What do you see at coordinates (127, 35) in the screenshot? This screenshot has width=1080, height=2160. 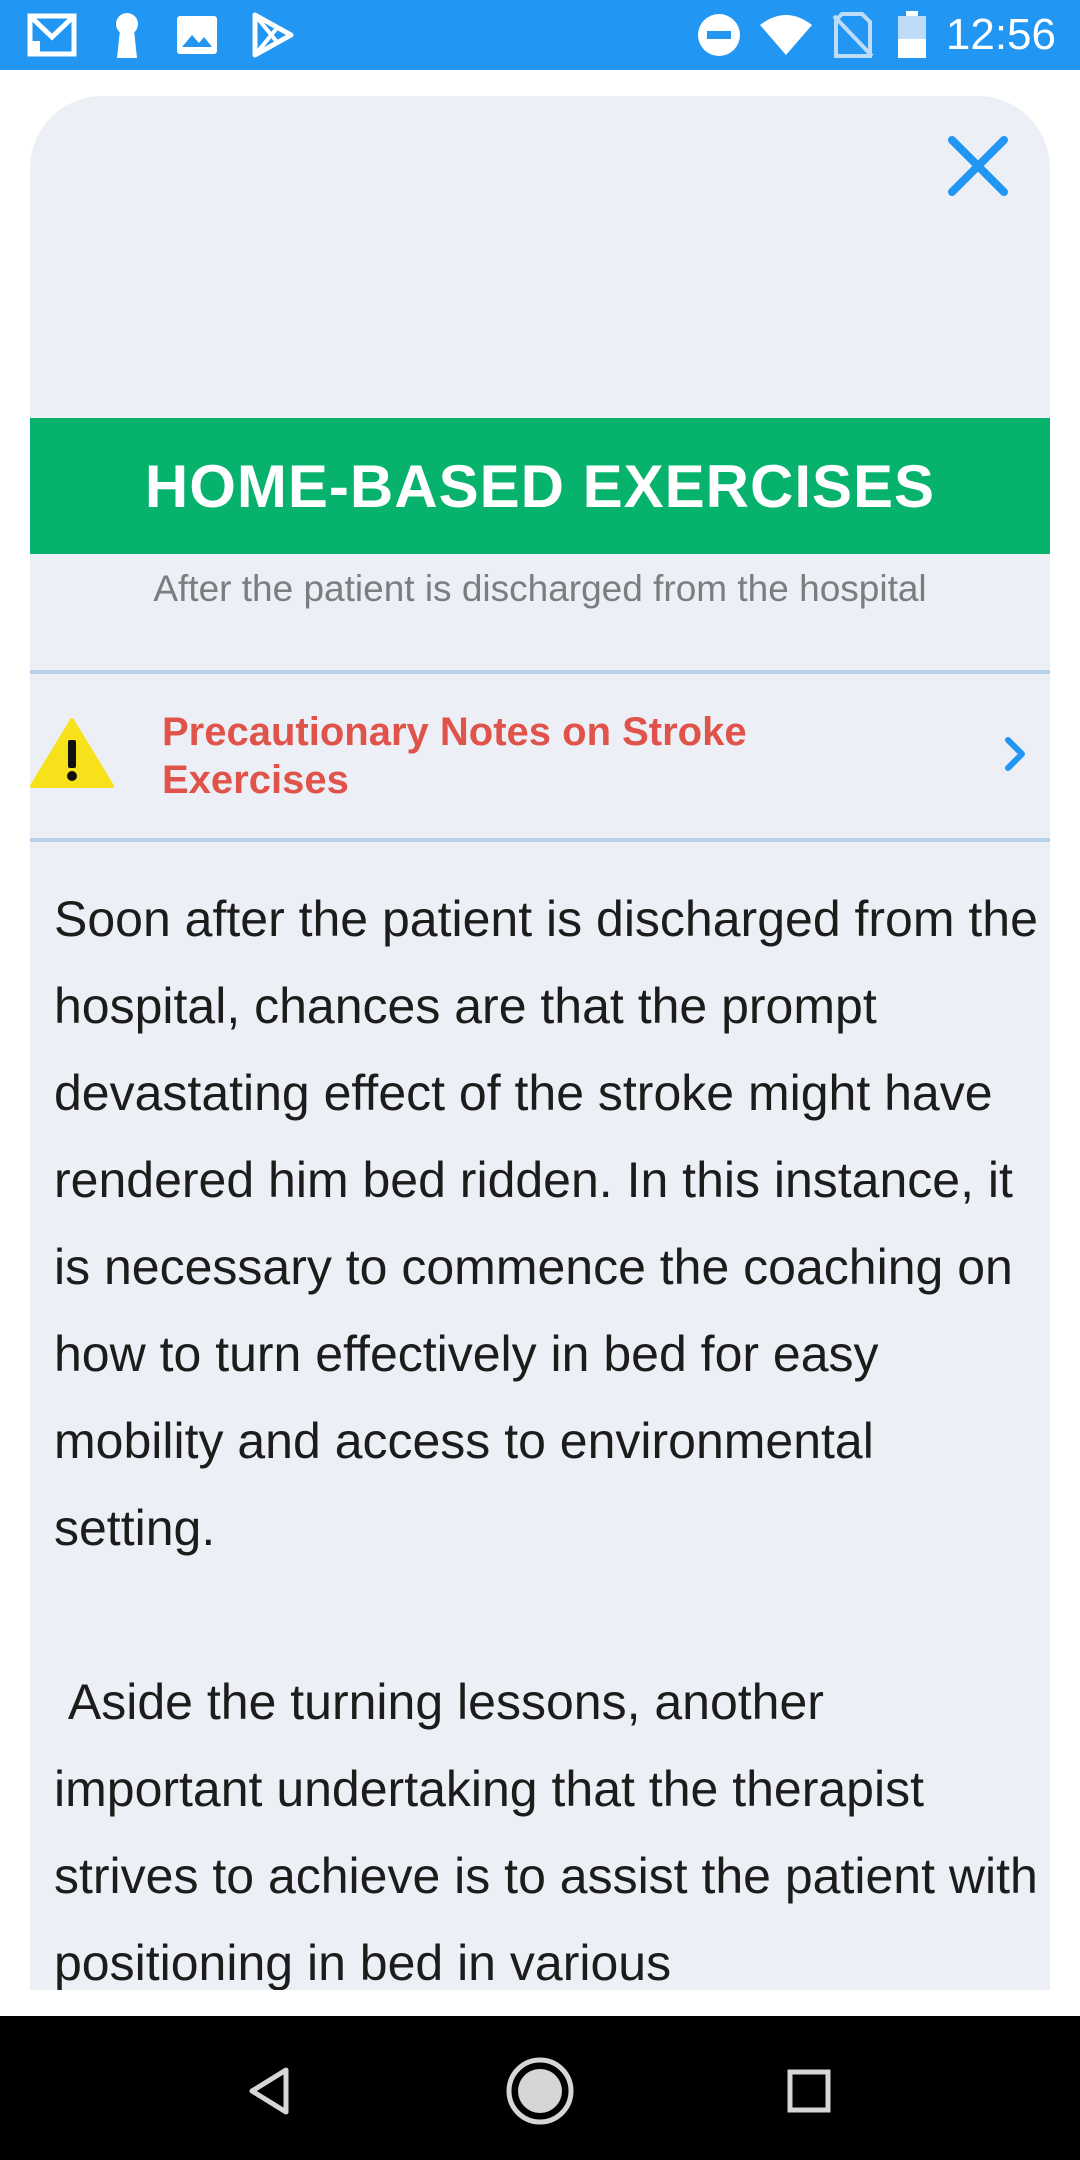 I see `keyhole-icon` at bounding box center [127, 35].